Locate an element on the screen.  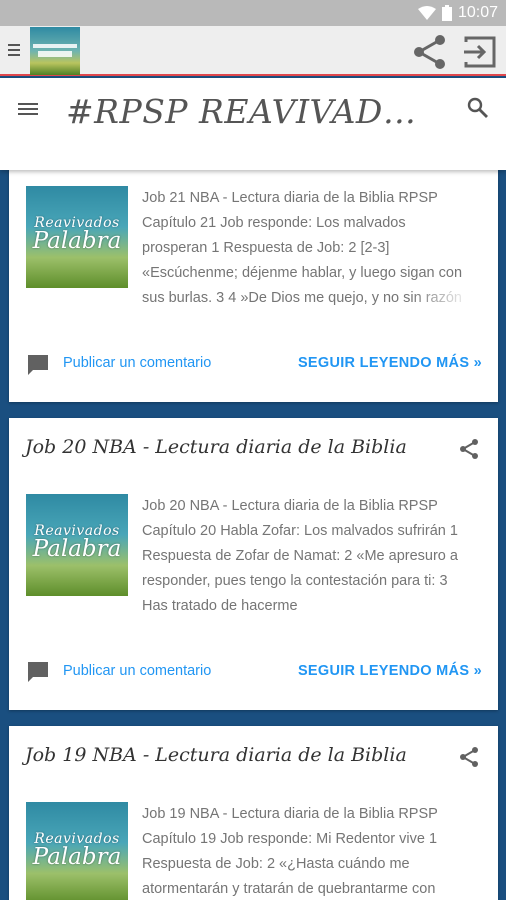
post-title: Job 19 NBA - Lectura diaria de la Biblia is located at coordinates (216, 755).